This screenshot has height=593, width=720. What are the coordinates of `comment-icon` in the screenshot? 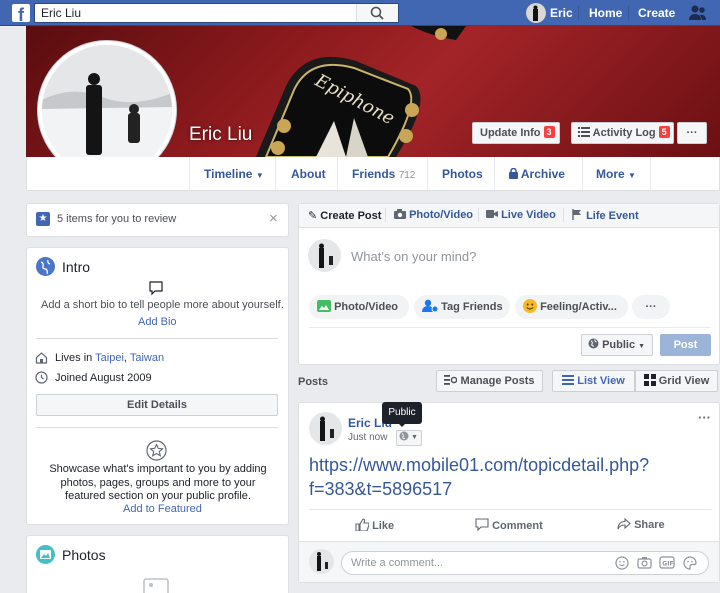 It's located at (482, 525).